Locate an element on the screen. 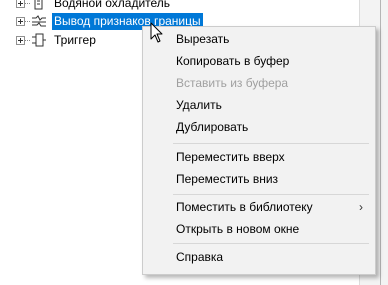 This screenshot has height=285, width=388. menu-item-copy: Копировать в буфер is located at coordinates (259, 61).